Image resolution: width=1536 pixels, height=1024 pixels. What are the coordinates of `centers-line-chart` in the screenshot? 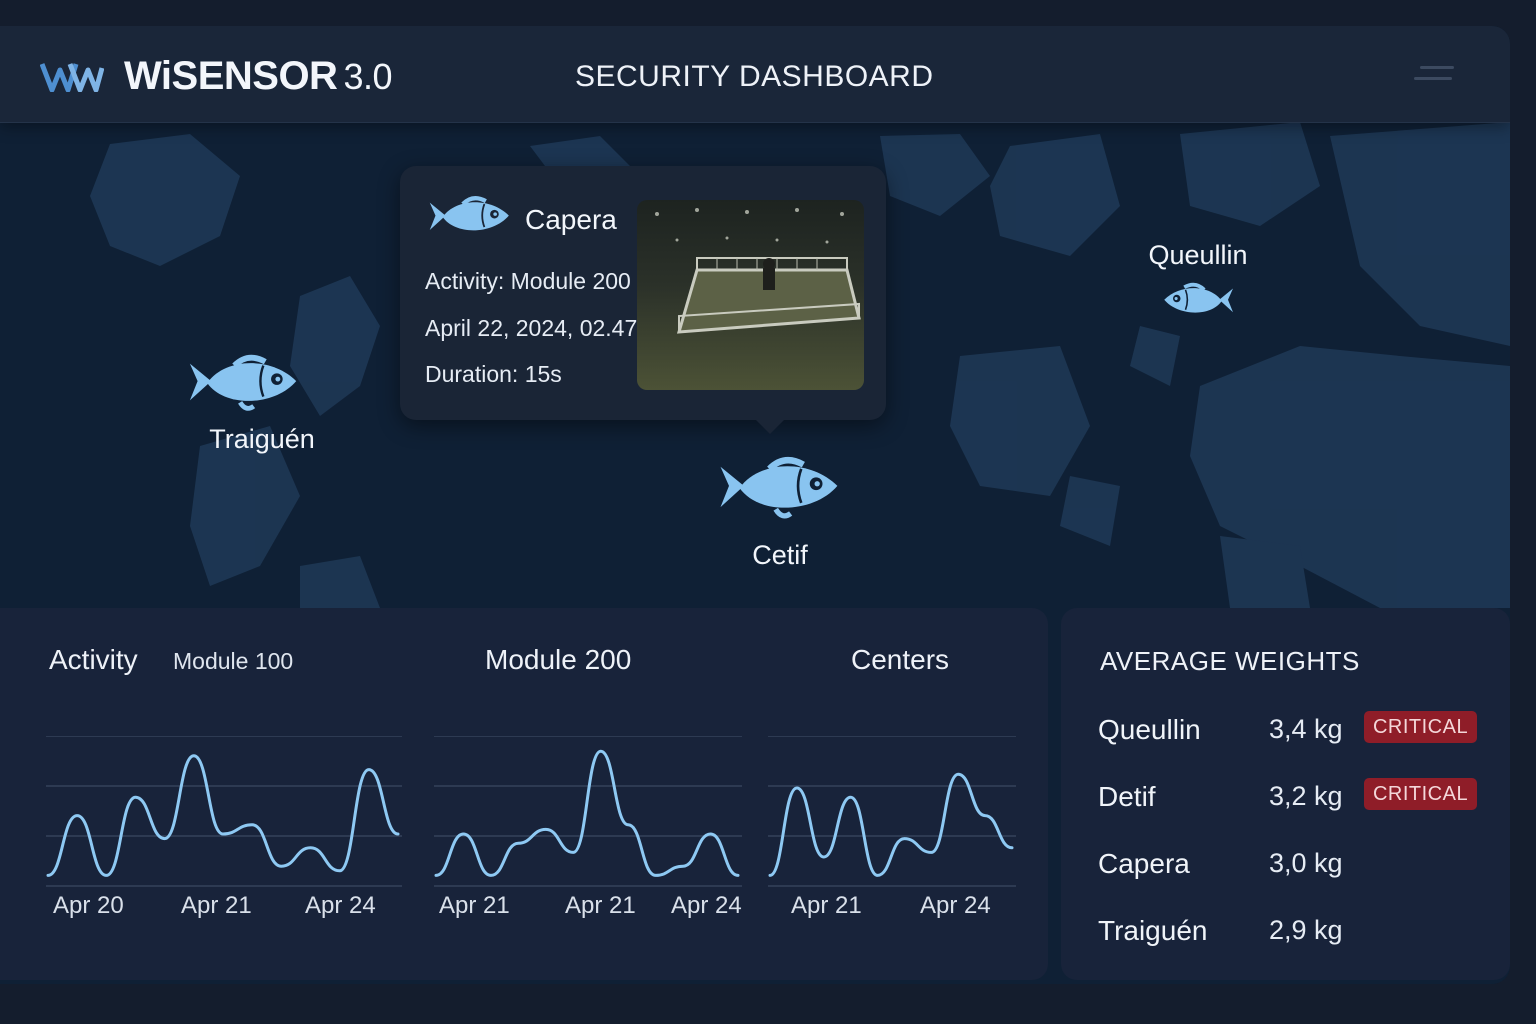 It's located at (892, 819).